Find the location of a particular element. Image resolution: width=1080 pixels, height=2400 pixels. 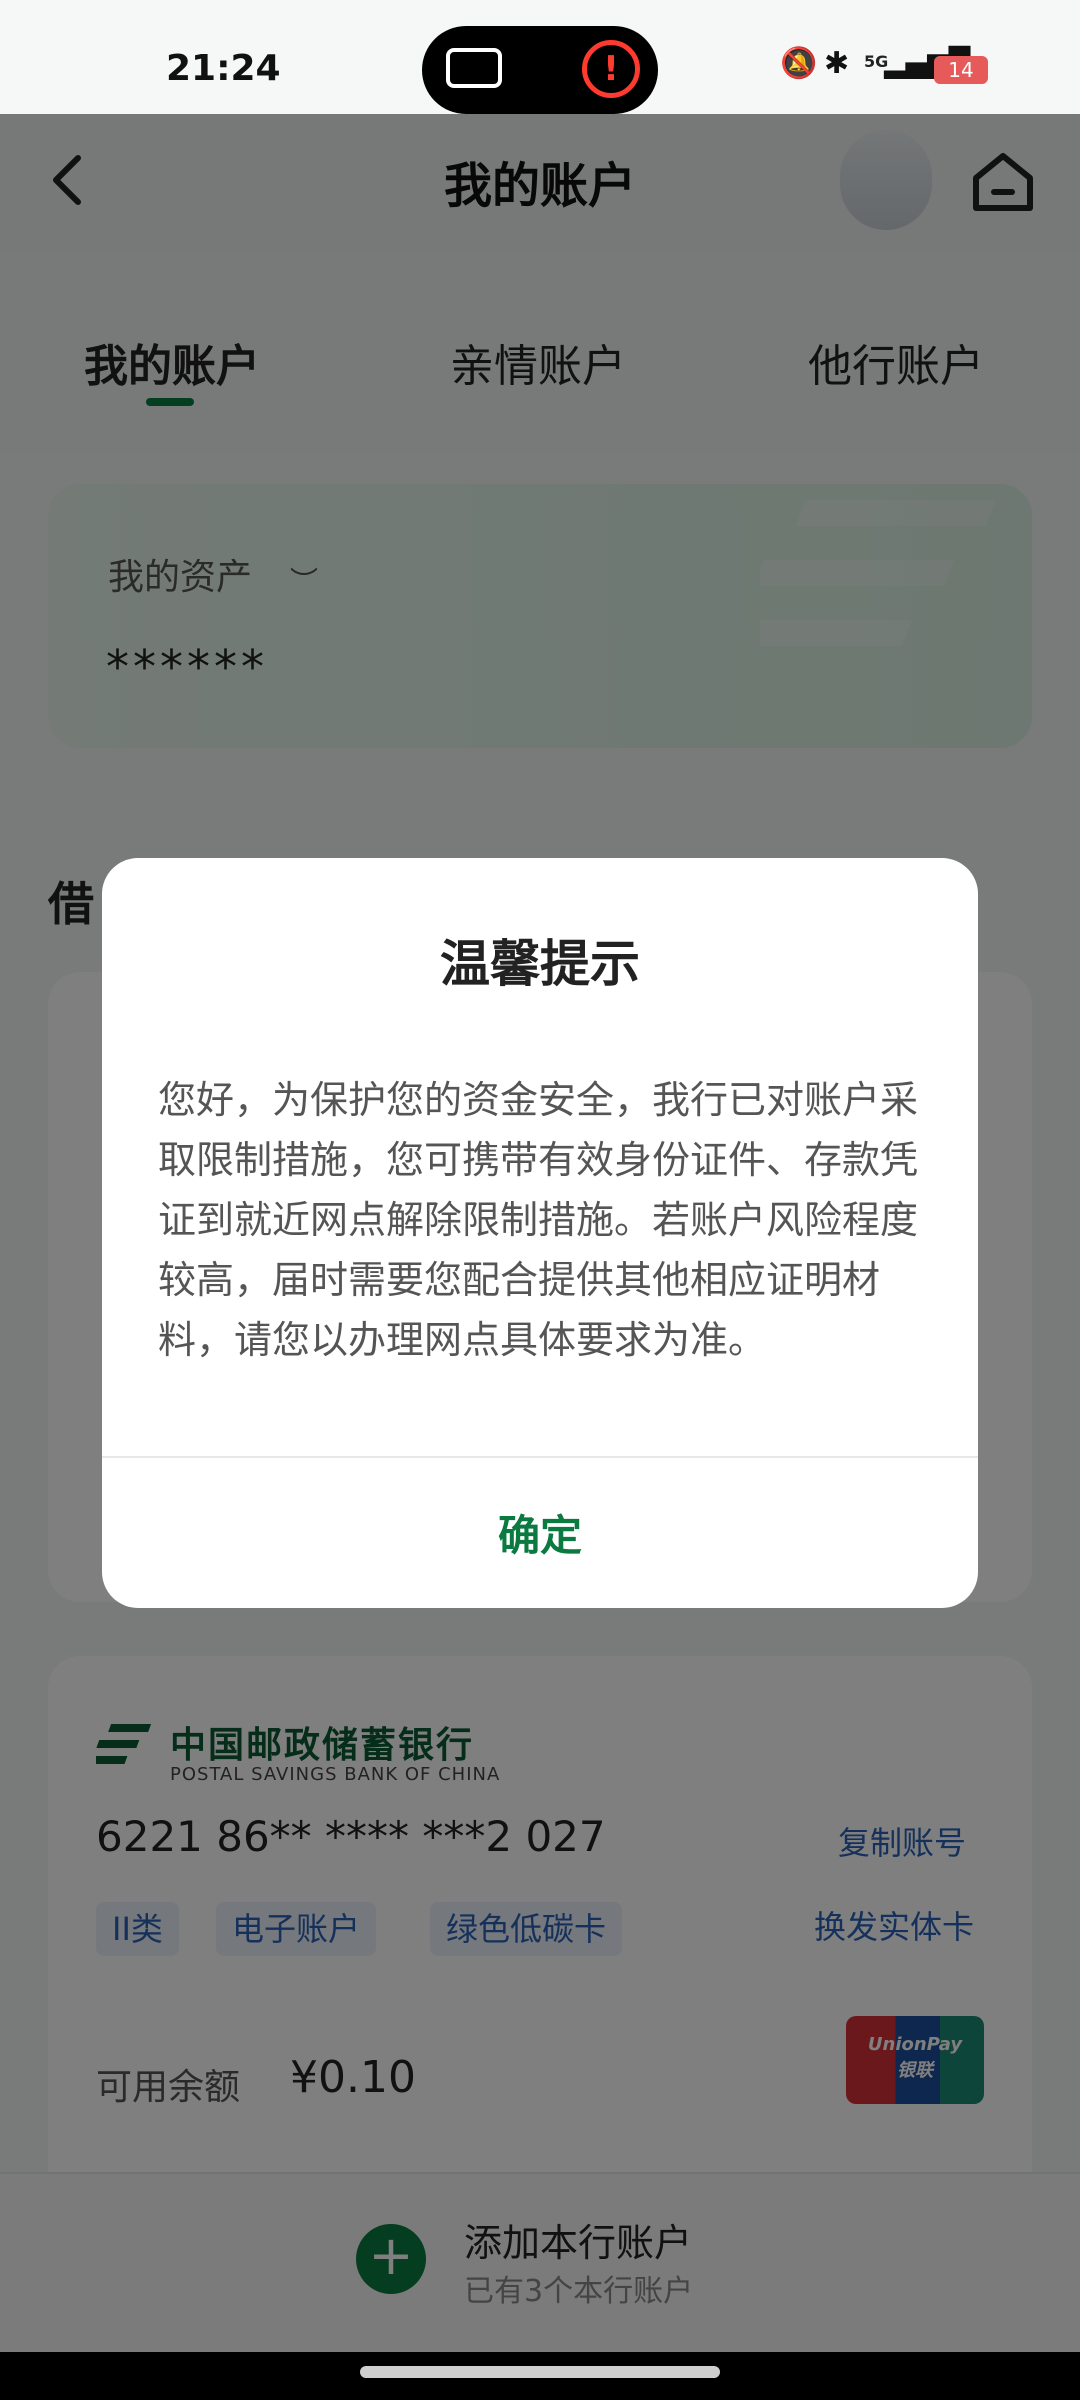

card-shield-icon is located at coordinates (474, 68).